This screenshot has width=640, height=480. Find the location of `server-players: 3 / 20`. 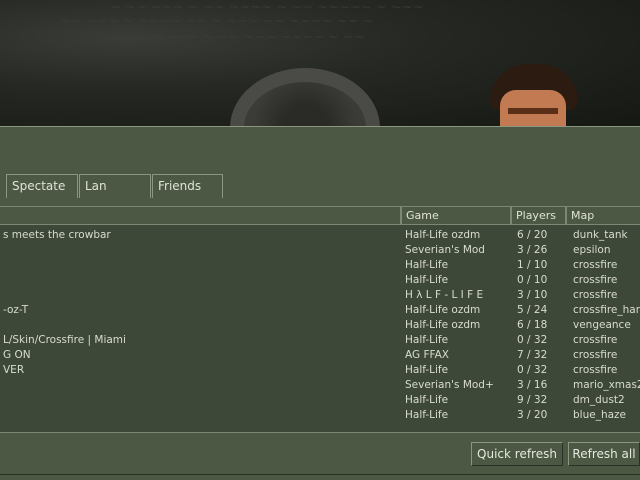

server-players: 3 / 20 is located at coordinates (532, 415).